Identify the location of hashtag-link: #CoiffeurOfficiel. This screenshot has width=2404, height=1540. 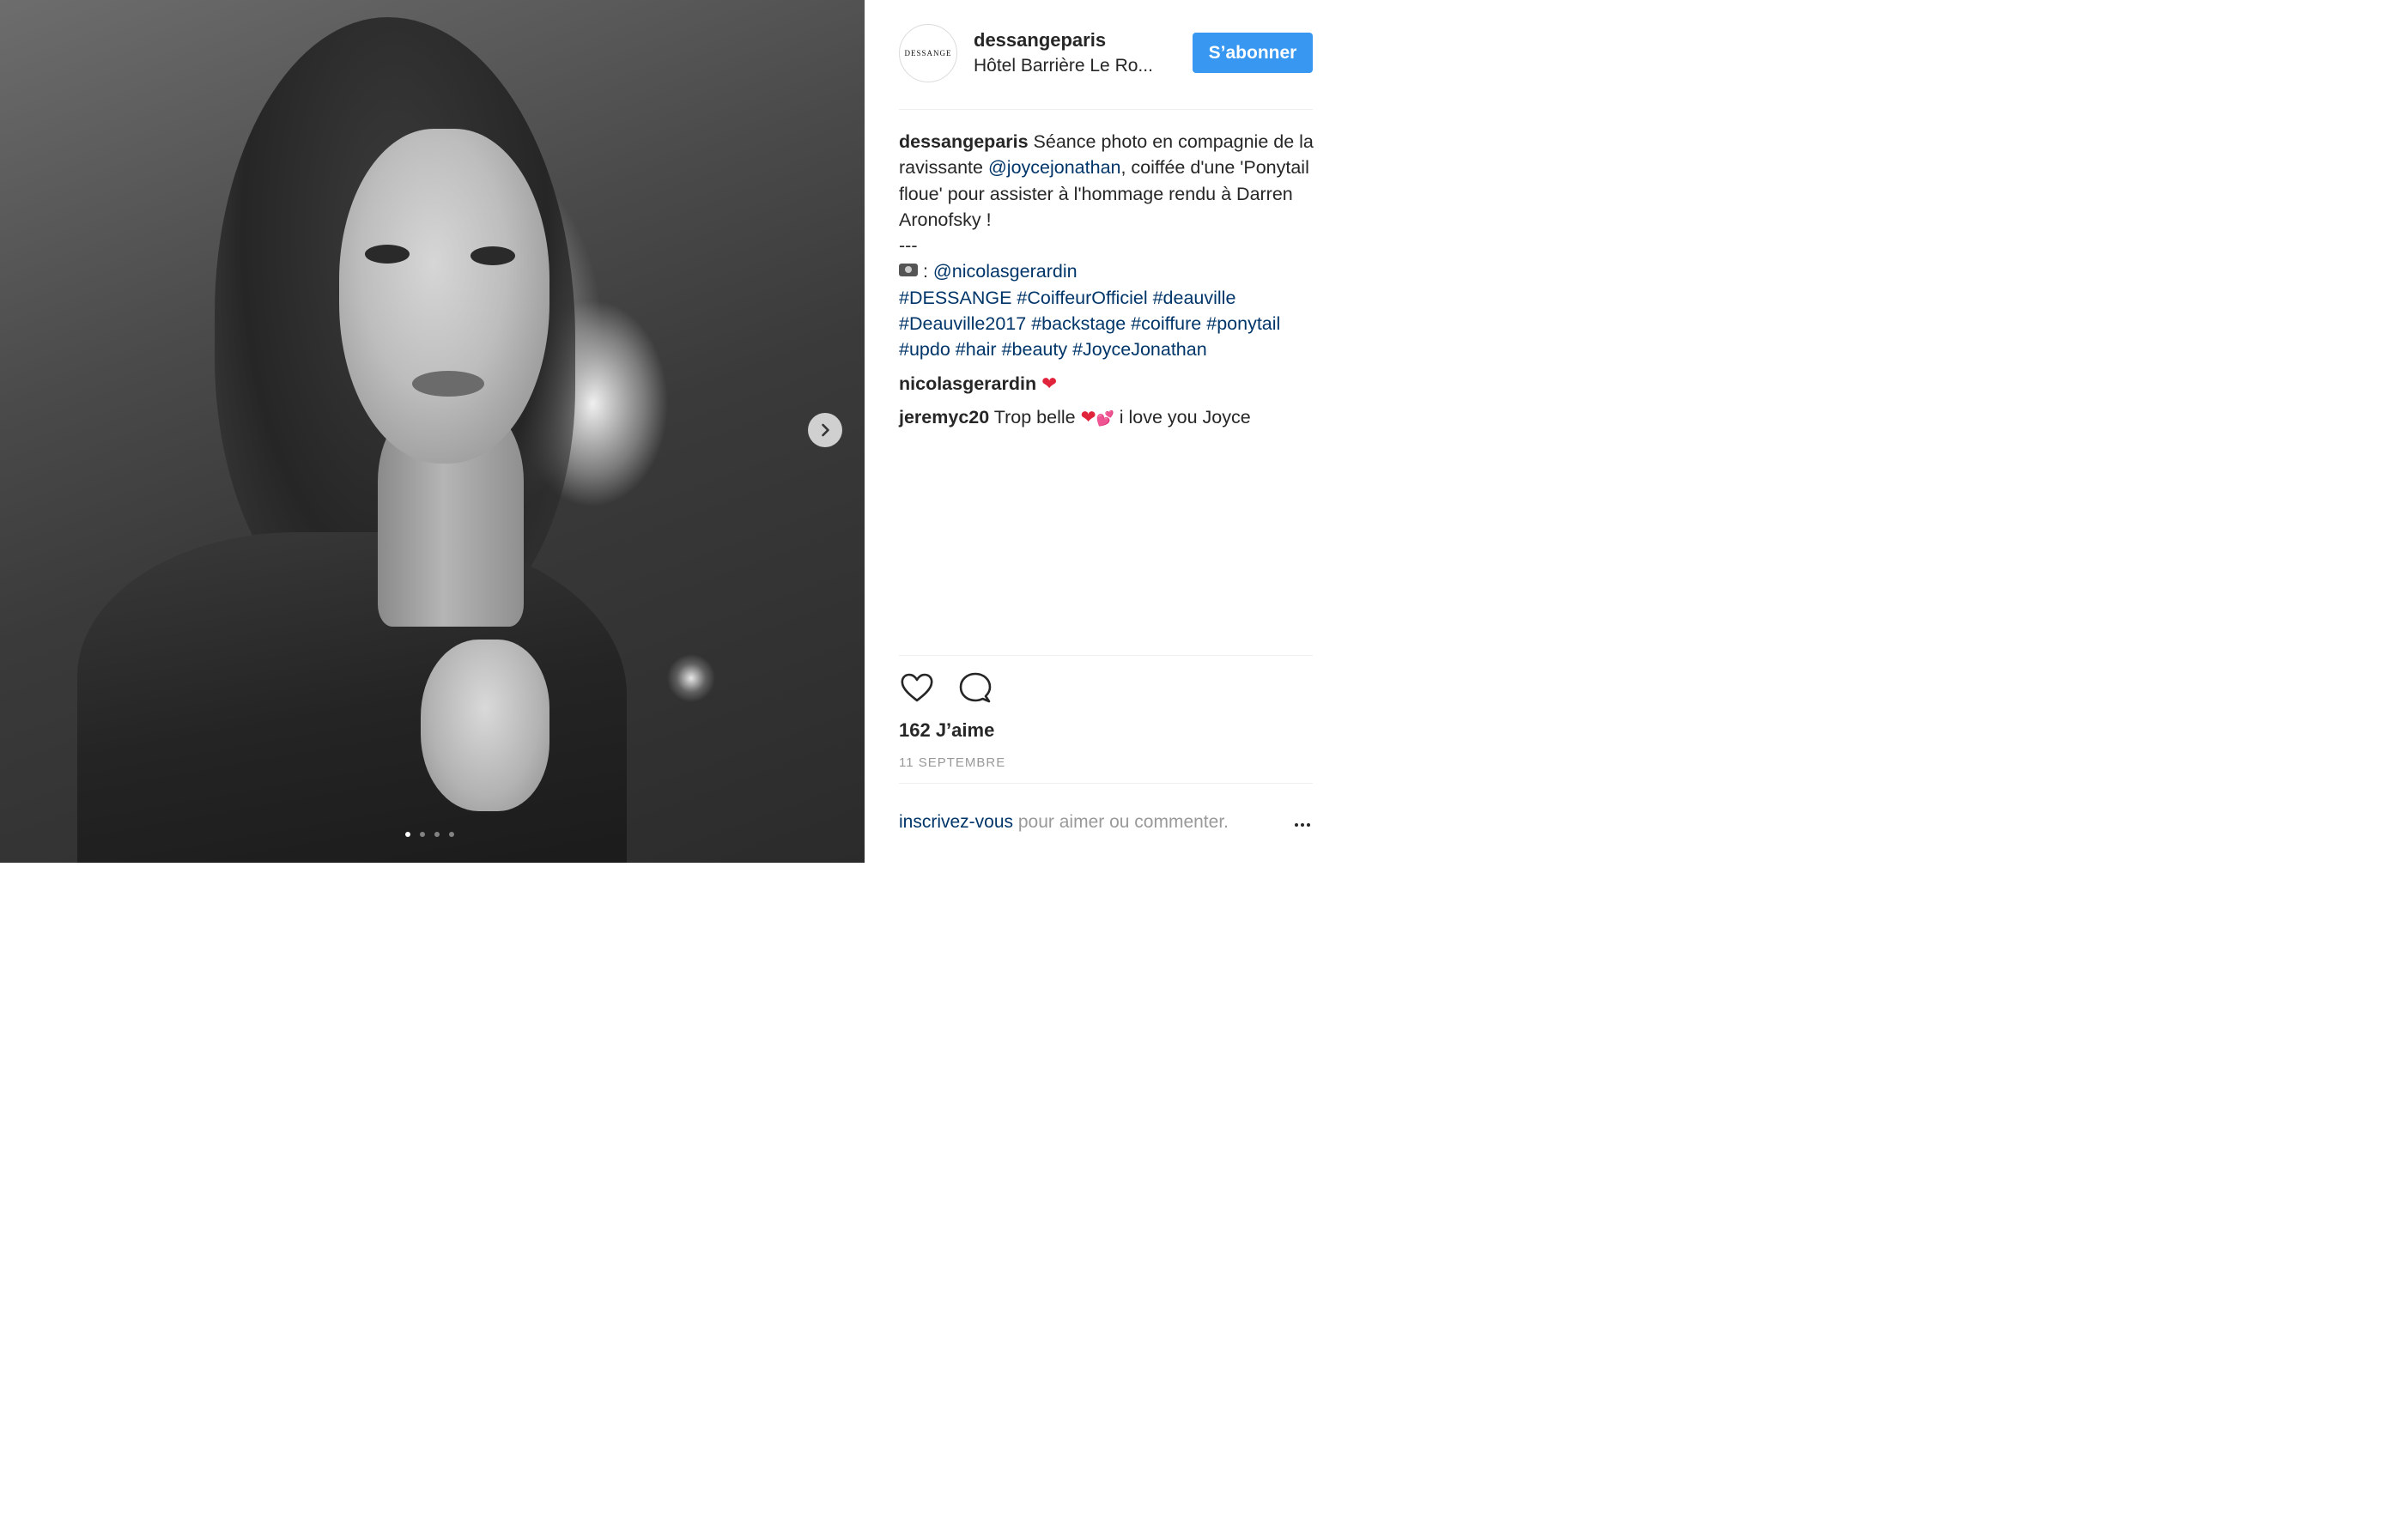
(1082, 298).